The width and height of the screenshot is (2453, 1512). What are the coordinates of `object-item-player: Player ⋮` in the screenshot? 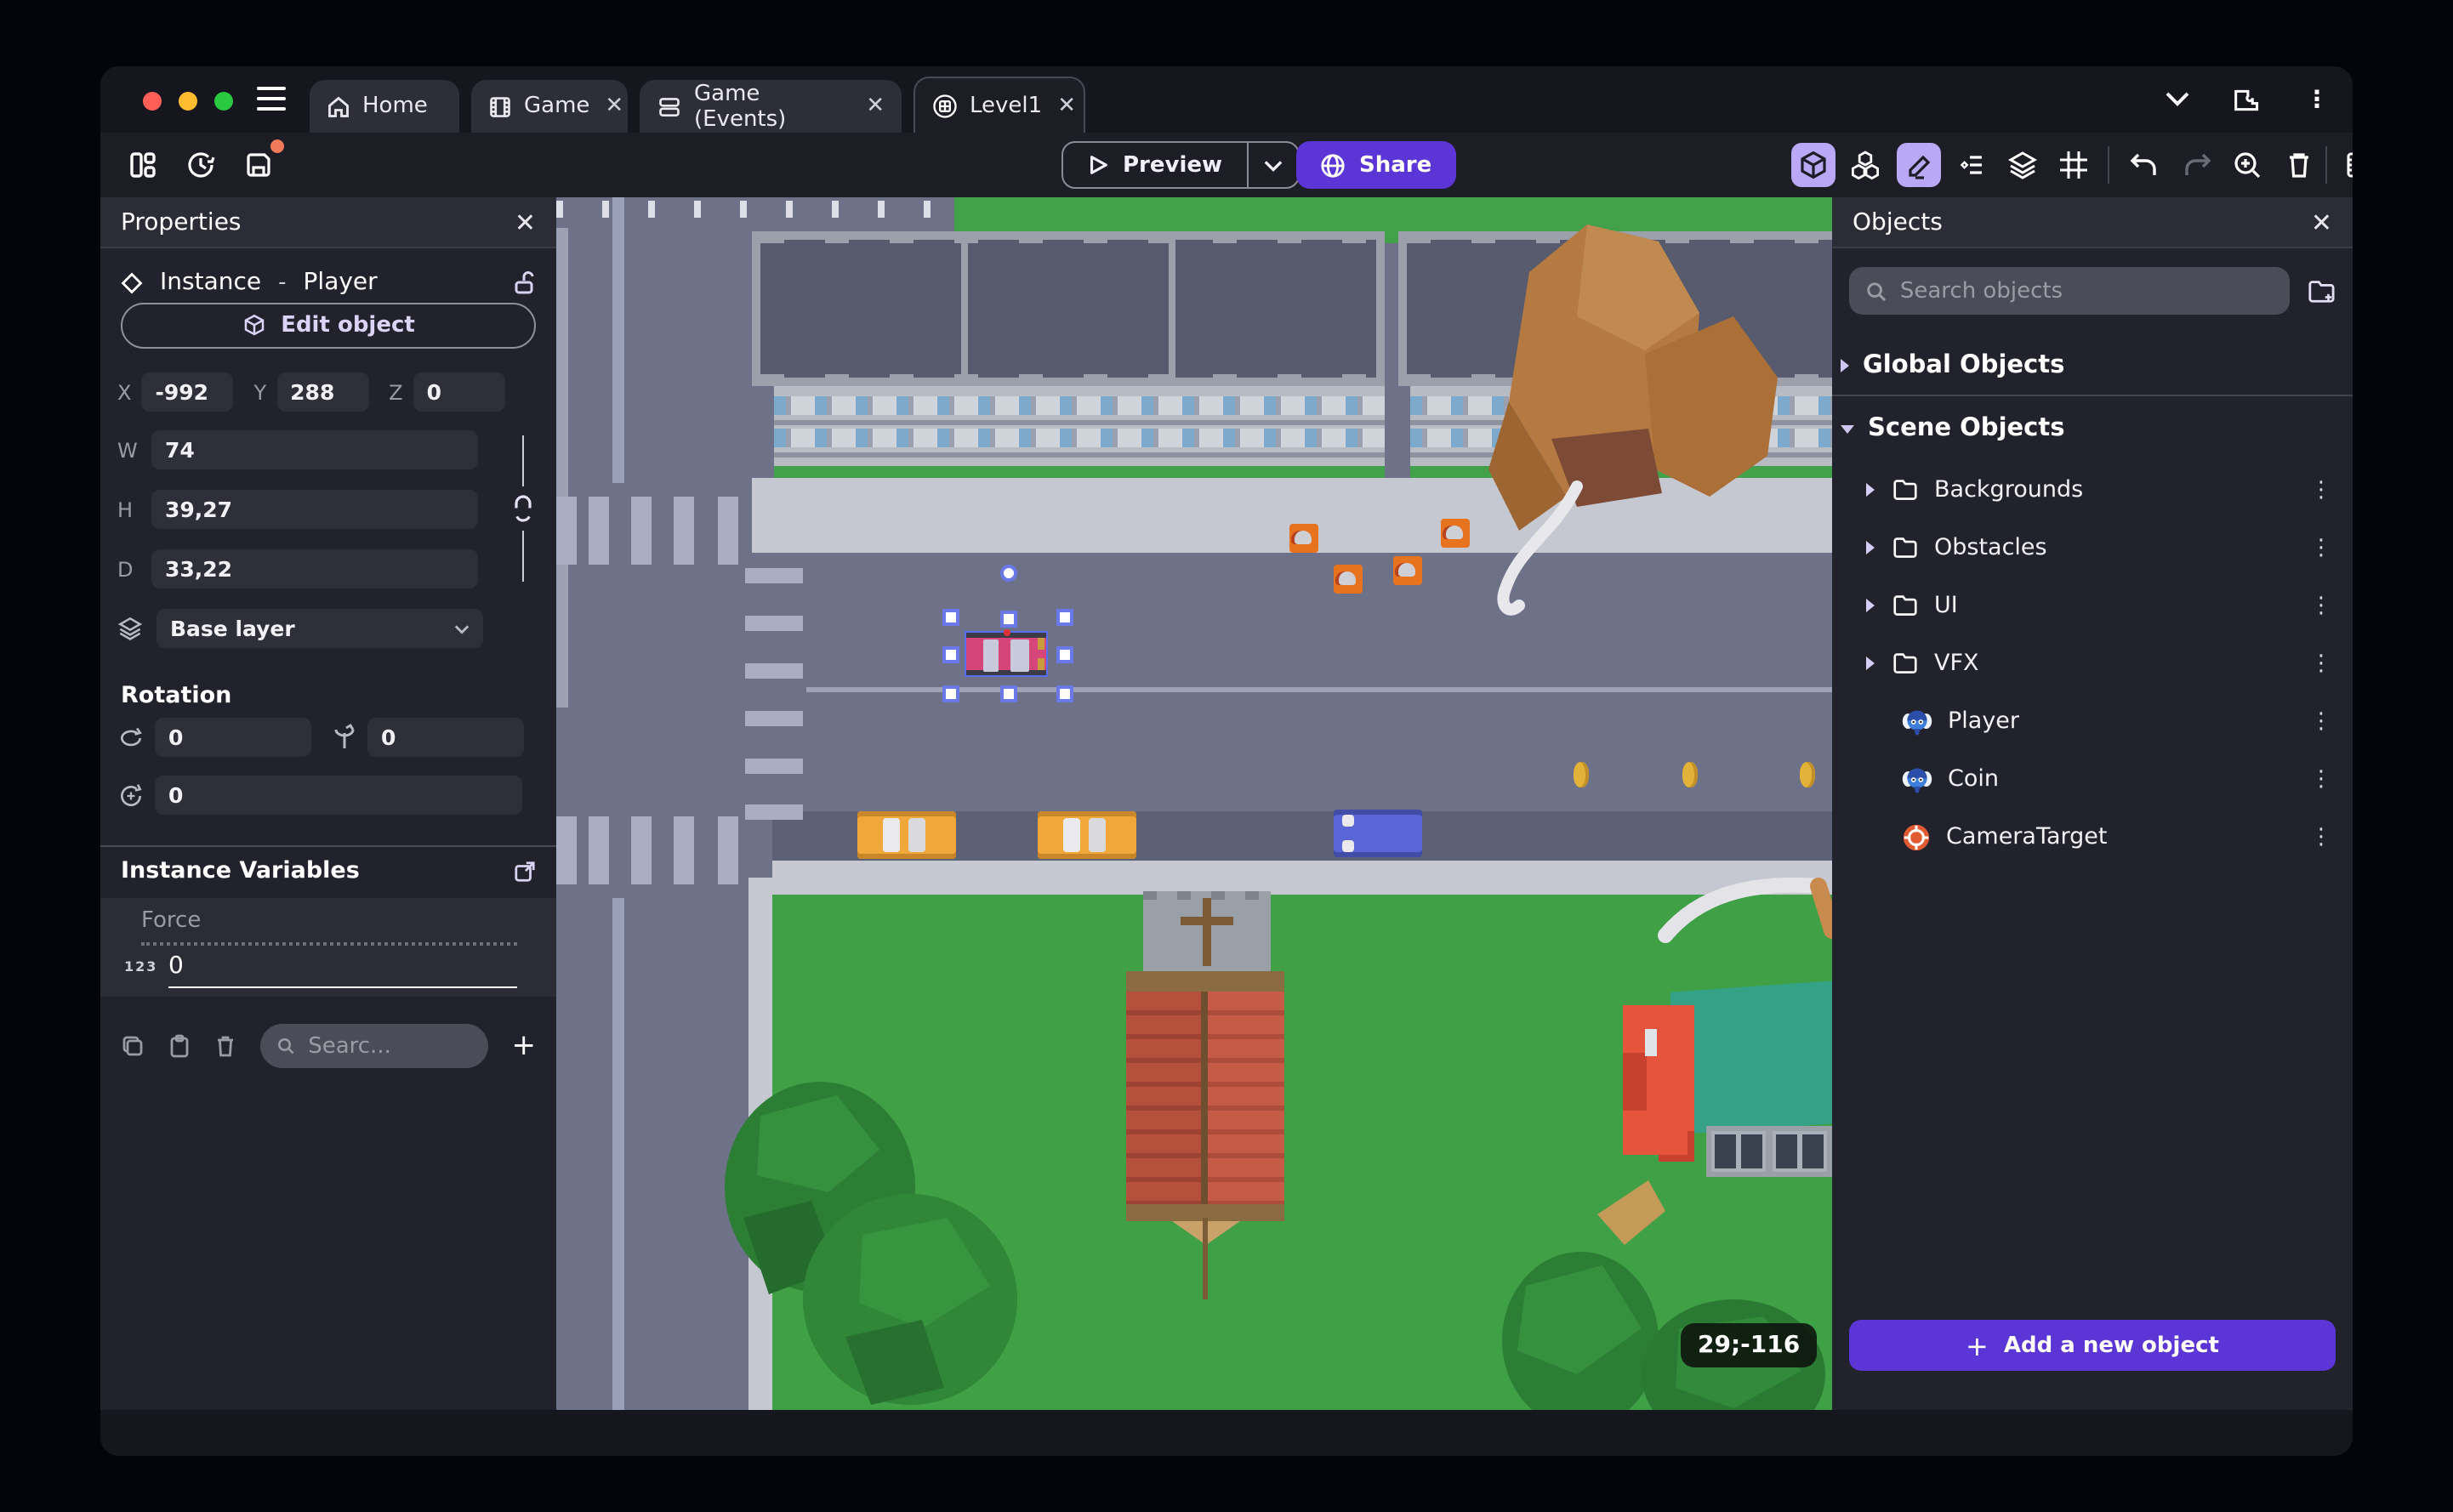 It's located at (2092, 721).